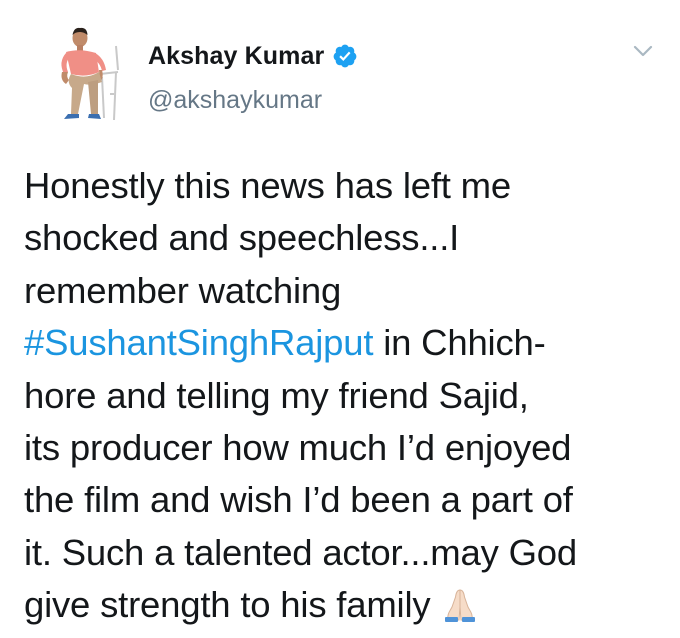 The height and width of the screenshot is (638, 680). What do you see at coordinates (298, 500) in the screenshot?
I see `tweet-text-line: the film and wish I’d been a part of` at bounding box center [298, 500].